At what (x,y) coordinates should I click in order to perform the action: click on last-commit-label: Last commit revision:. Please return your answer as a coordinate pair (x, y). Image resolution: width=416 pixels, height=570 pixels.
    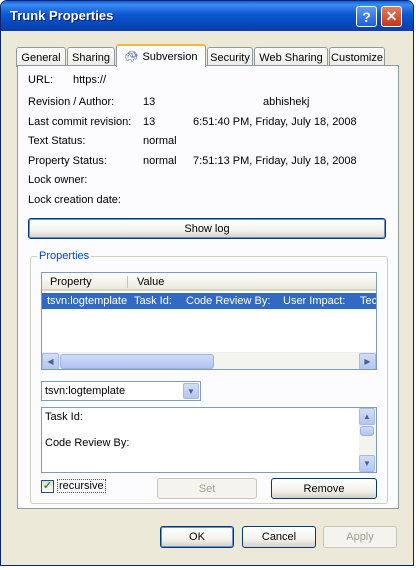
    Looking at the image, I should click on (80, 122).